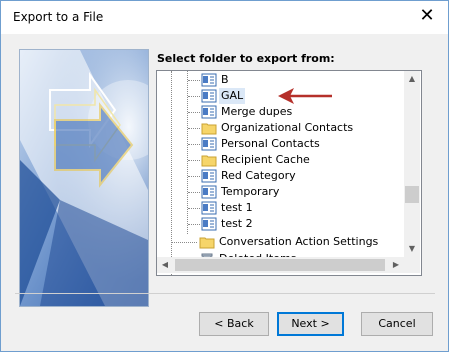 Image resolution: width=449 pixels, height=352 pixels. Describe the element at coordinates (225, 293) in the screenshot. I see `footer-separator` at that location.